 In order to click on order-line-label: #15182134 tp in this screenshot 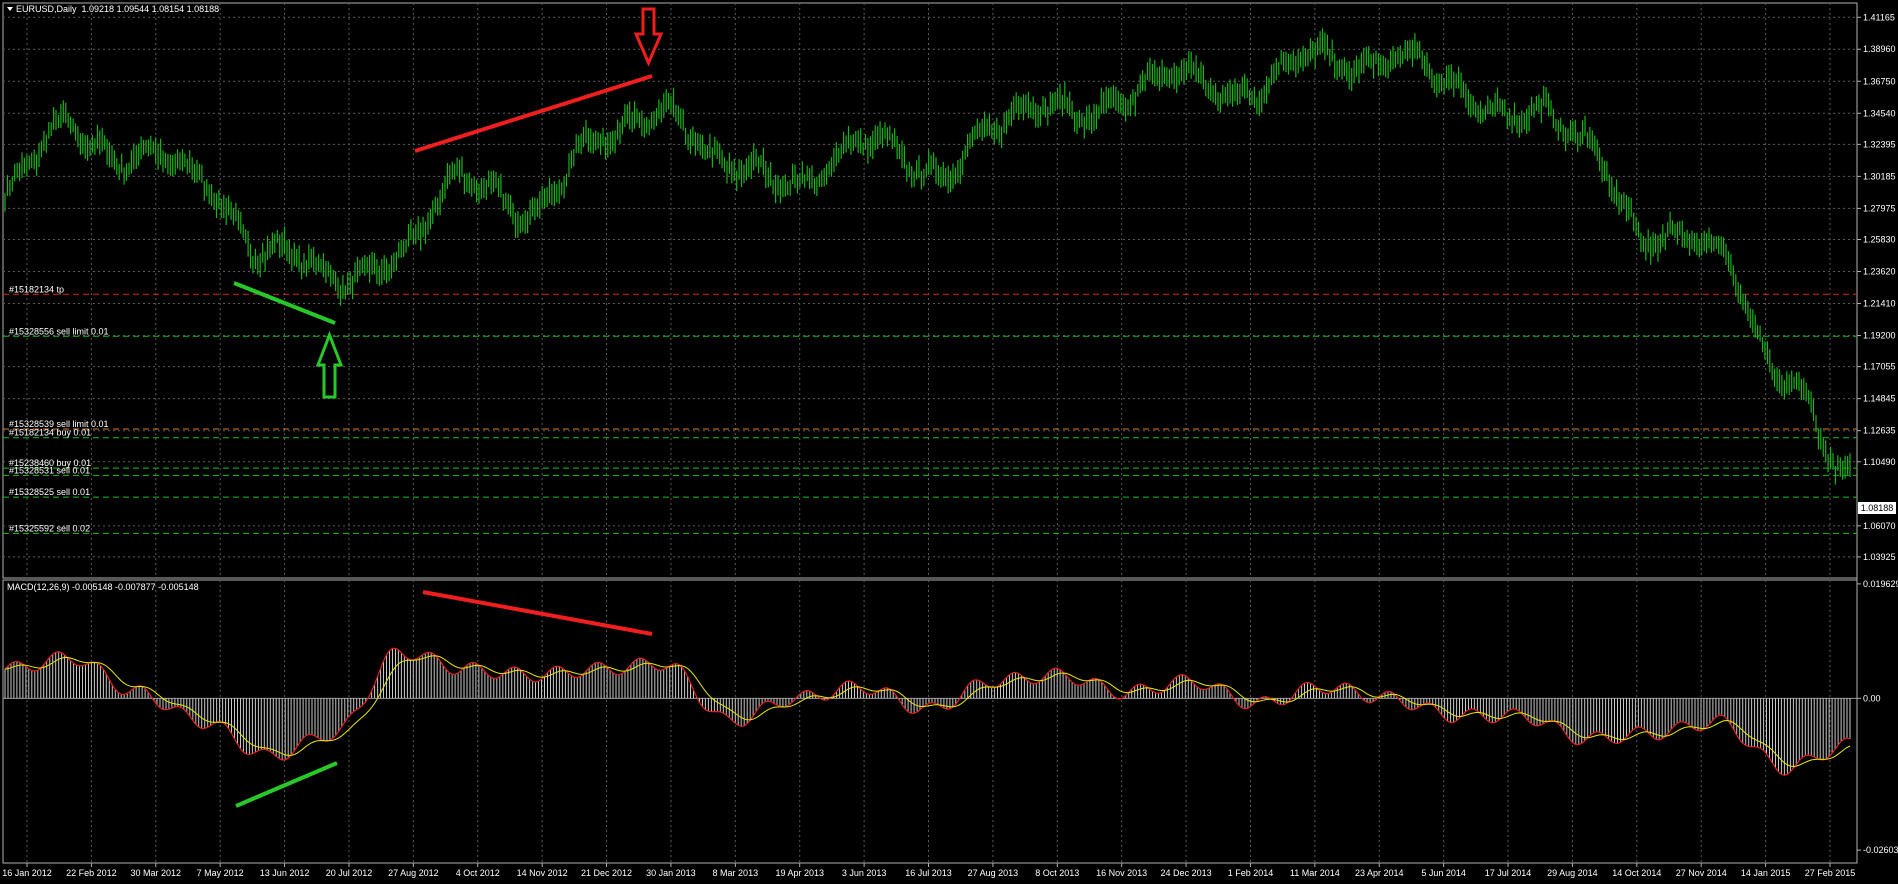, I will do `click(36, 289)`.